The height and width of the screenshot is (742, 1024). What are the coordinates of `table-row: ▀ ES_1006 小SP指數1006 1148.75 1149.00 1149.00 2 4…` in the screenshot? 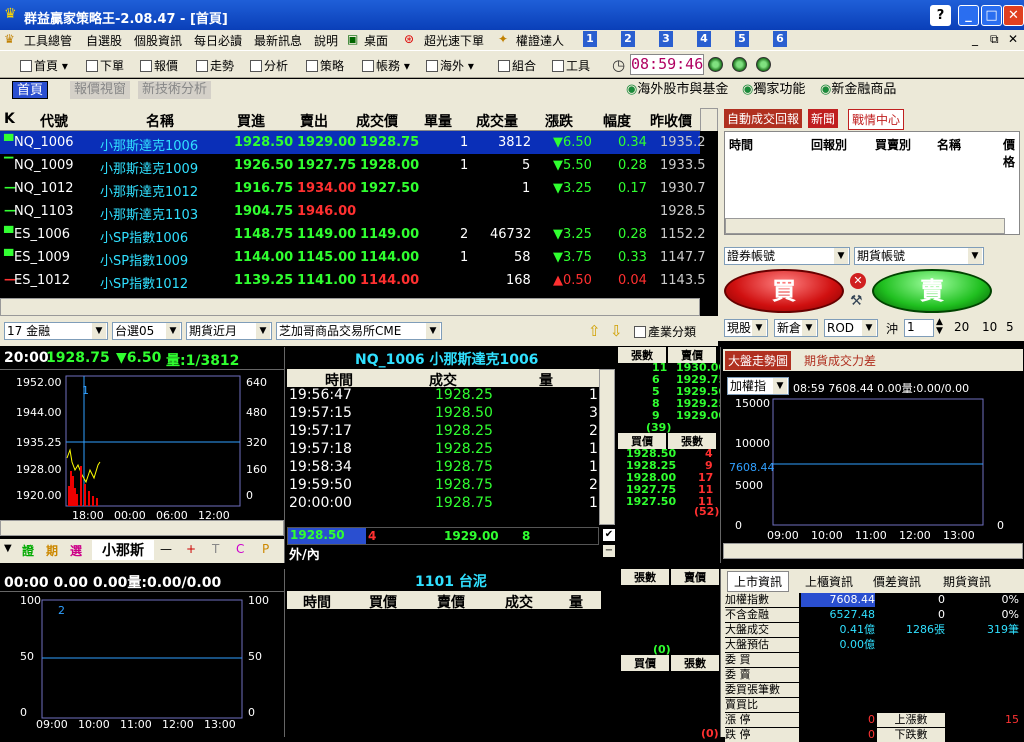 It's located at (353, 234).